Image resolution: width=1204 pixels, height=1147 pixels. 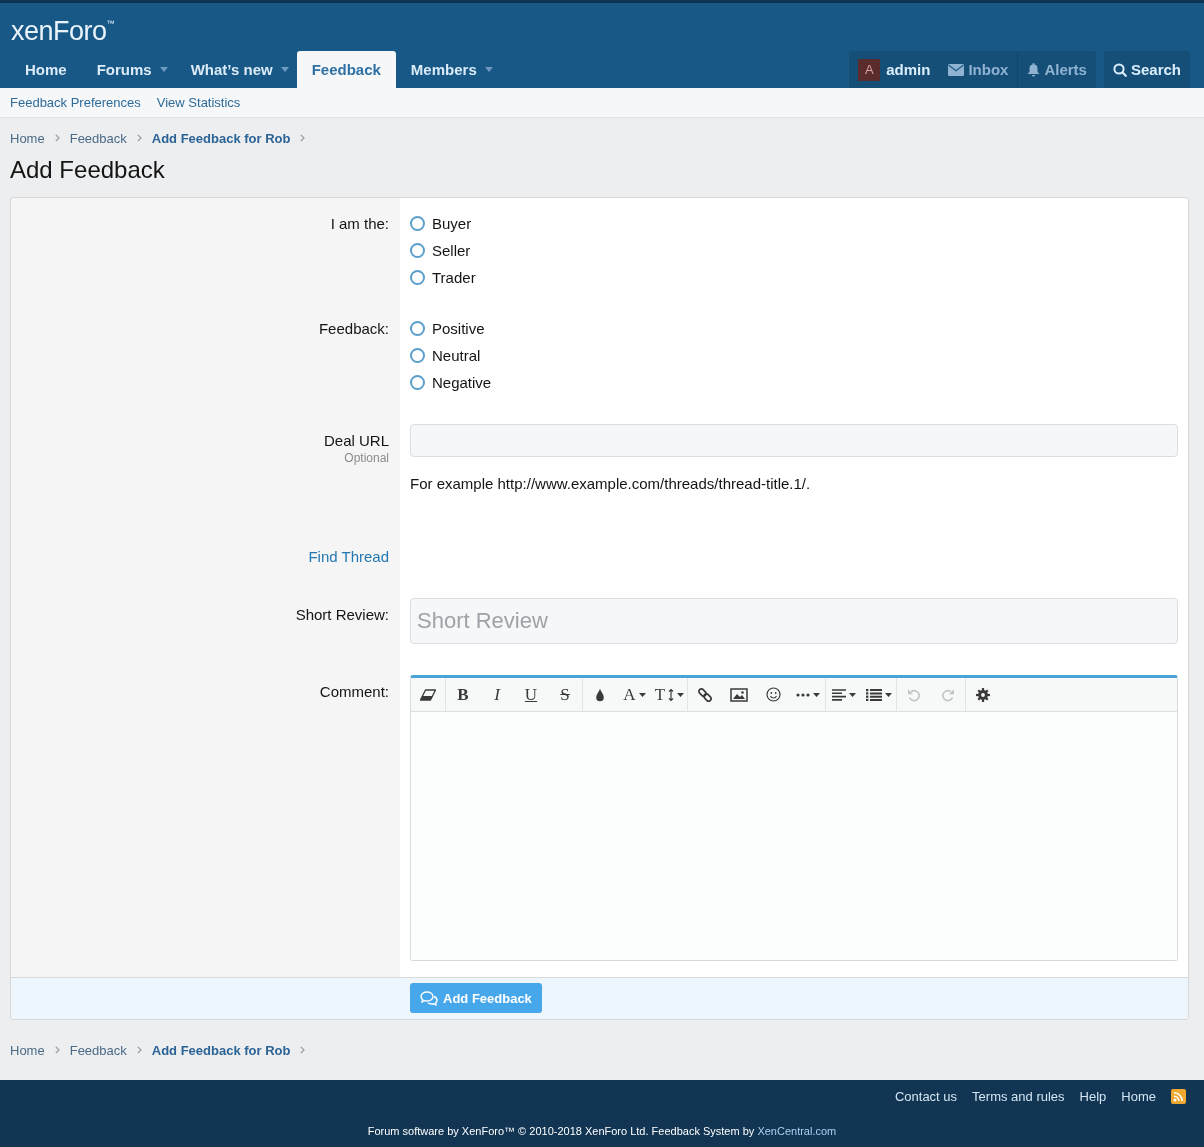 I want to click on bold-button: B, so click(x=463, y=694).